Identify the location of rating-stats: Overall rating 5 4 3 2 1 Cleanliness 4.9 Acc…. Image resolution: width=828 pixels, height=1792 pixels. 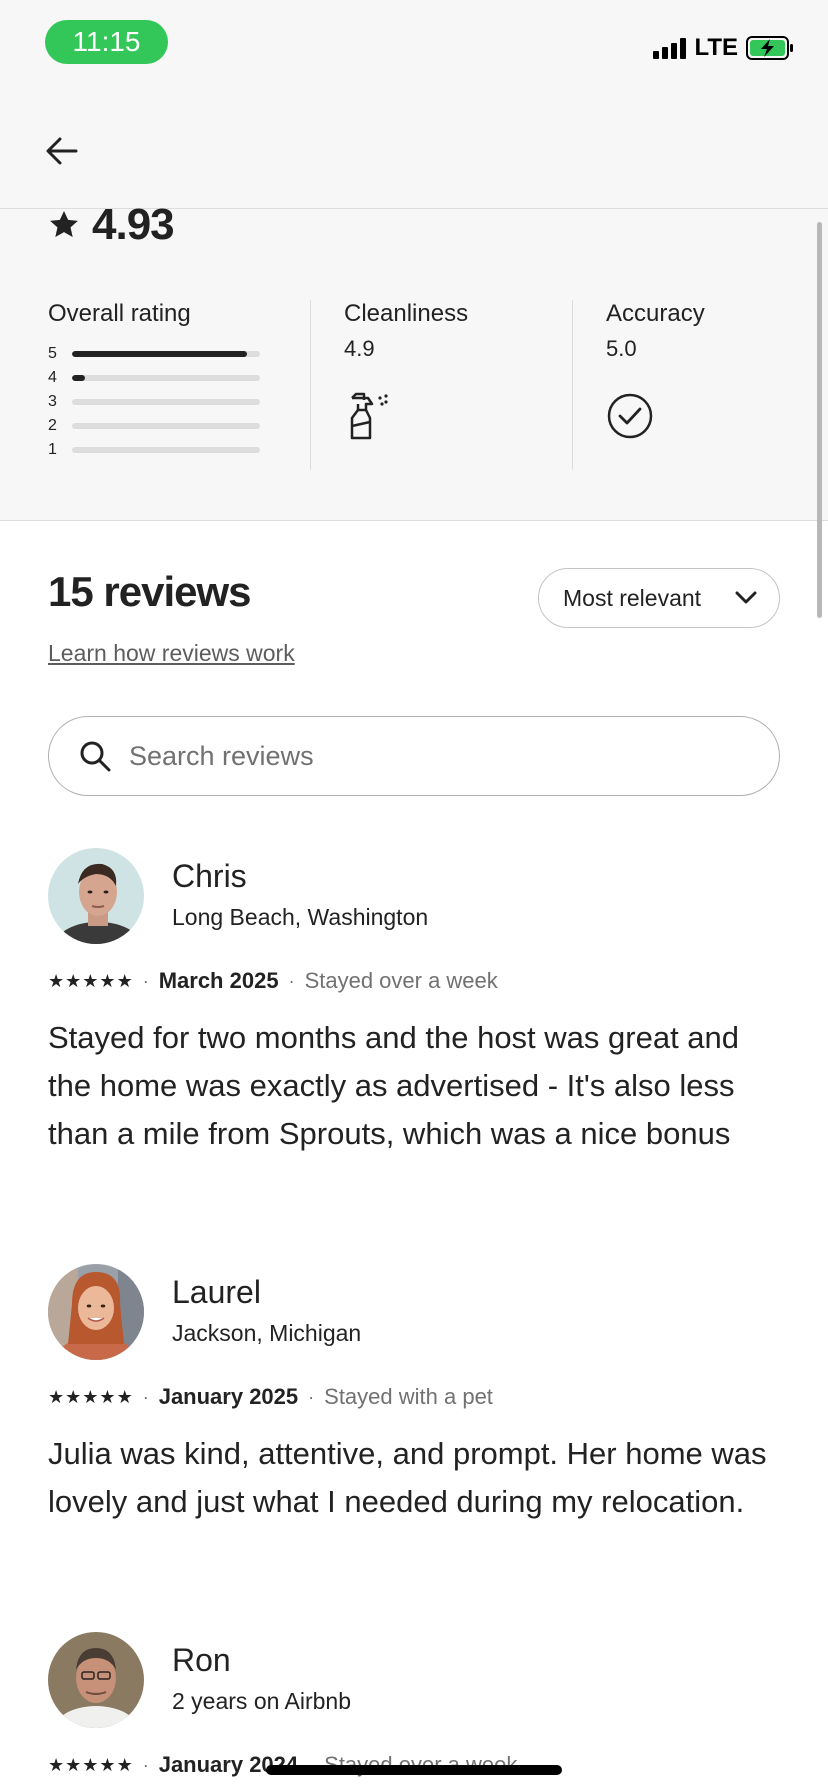
(414, 385).